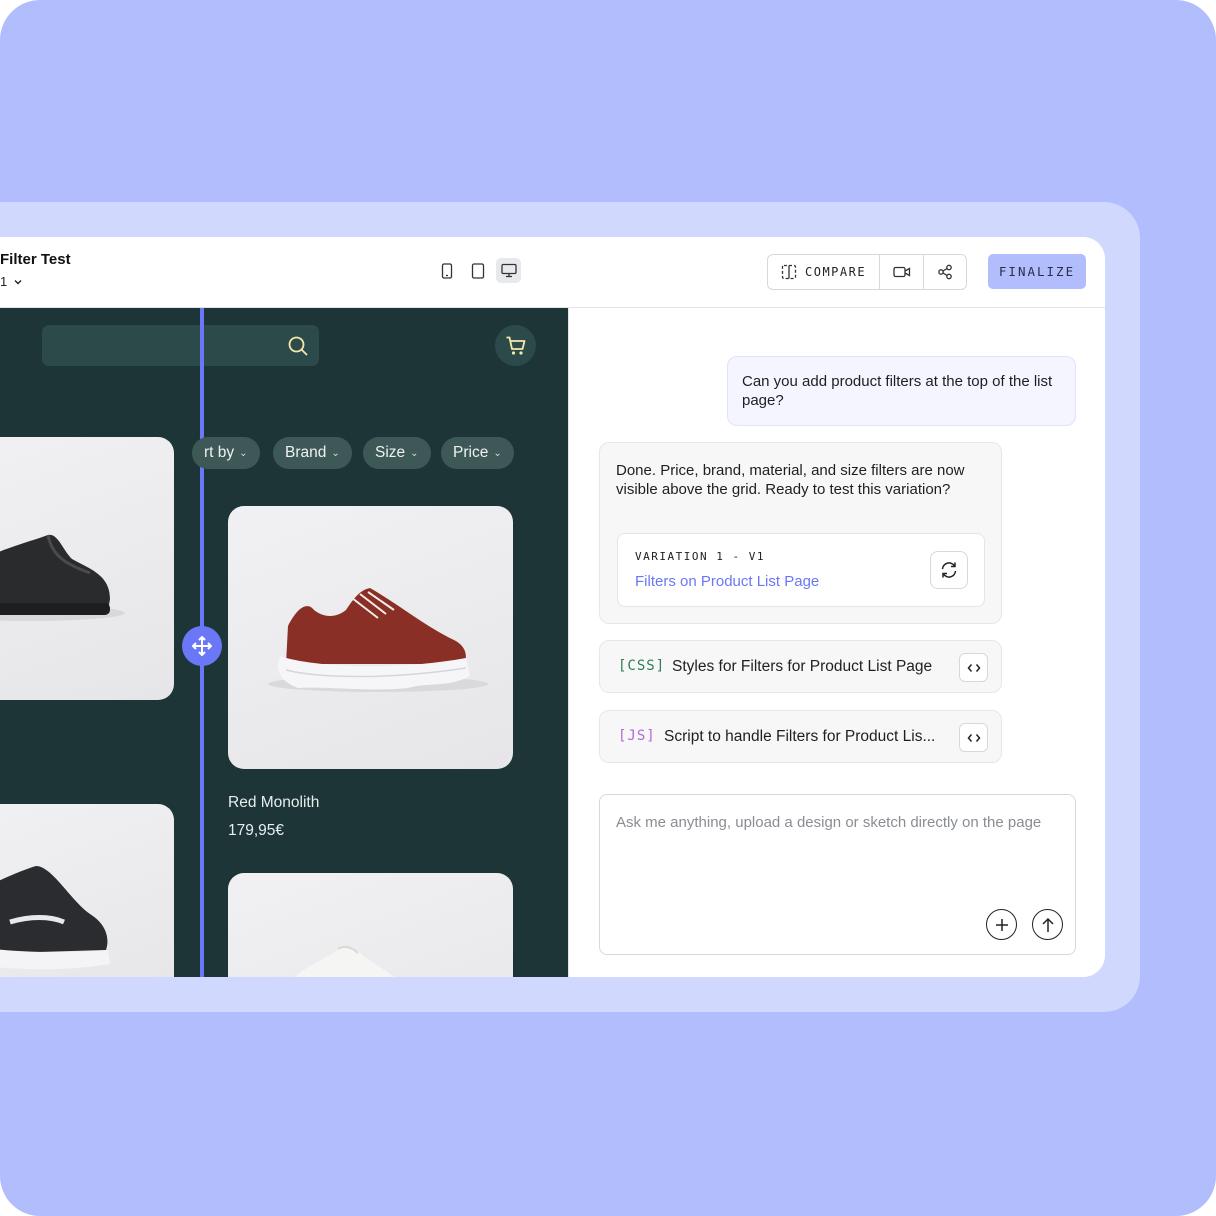 The image size is (1216, 1216). I want to click on plus-icon, so click(1001, 924).